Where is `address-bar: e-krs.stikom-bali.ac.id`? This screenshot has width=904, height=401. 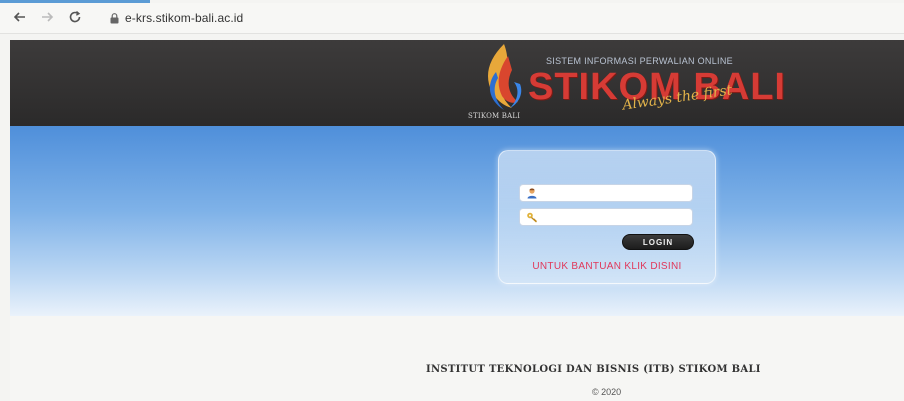 address-bar: e-krs.stikom-bali.ac.id is located at coordinates (176, 18).